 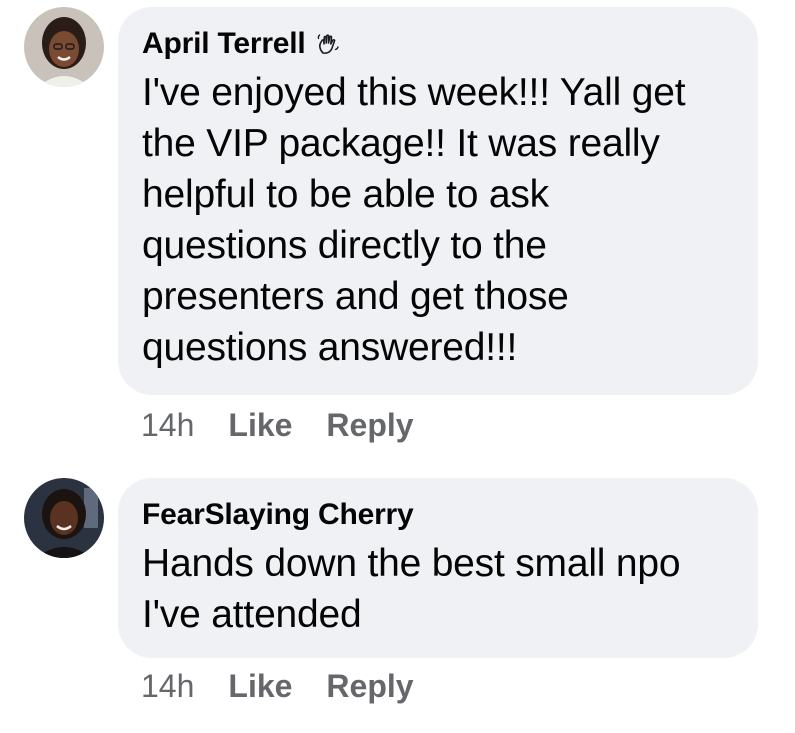 I want to click on author-row: FearSlaying Cherry, so click(x=438, y=515).